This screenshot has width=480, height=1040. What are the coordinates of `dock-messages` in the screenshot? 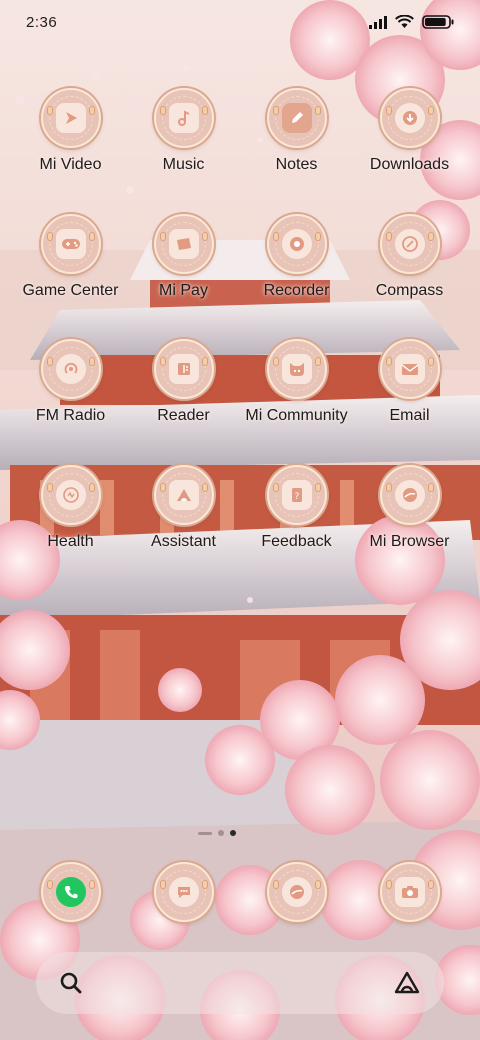 It's located at (183, 892).